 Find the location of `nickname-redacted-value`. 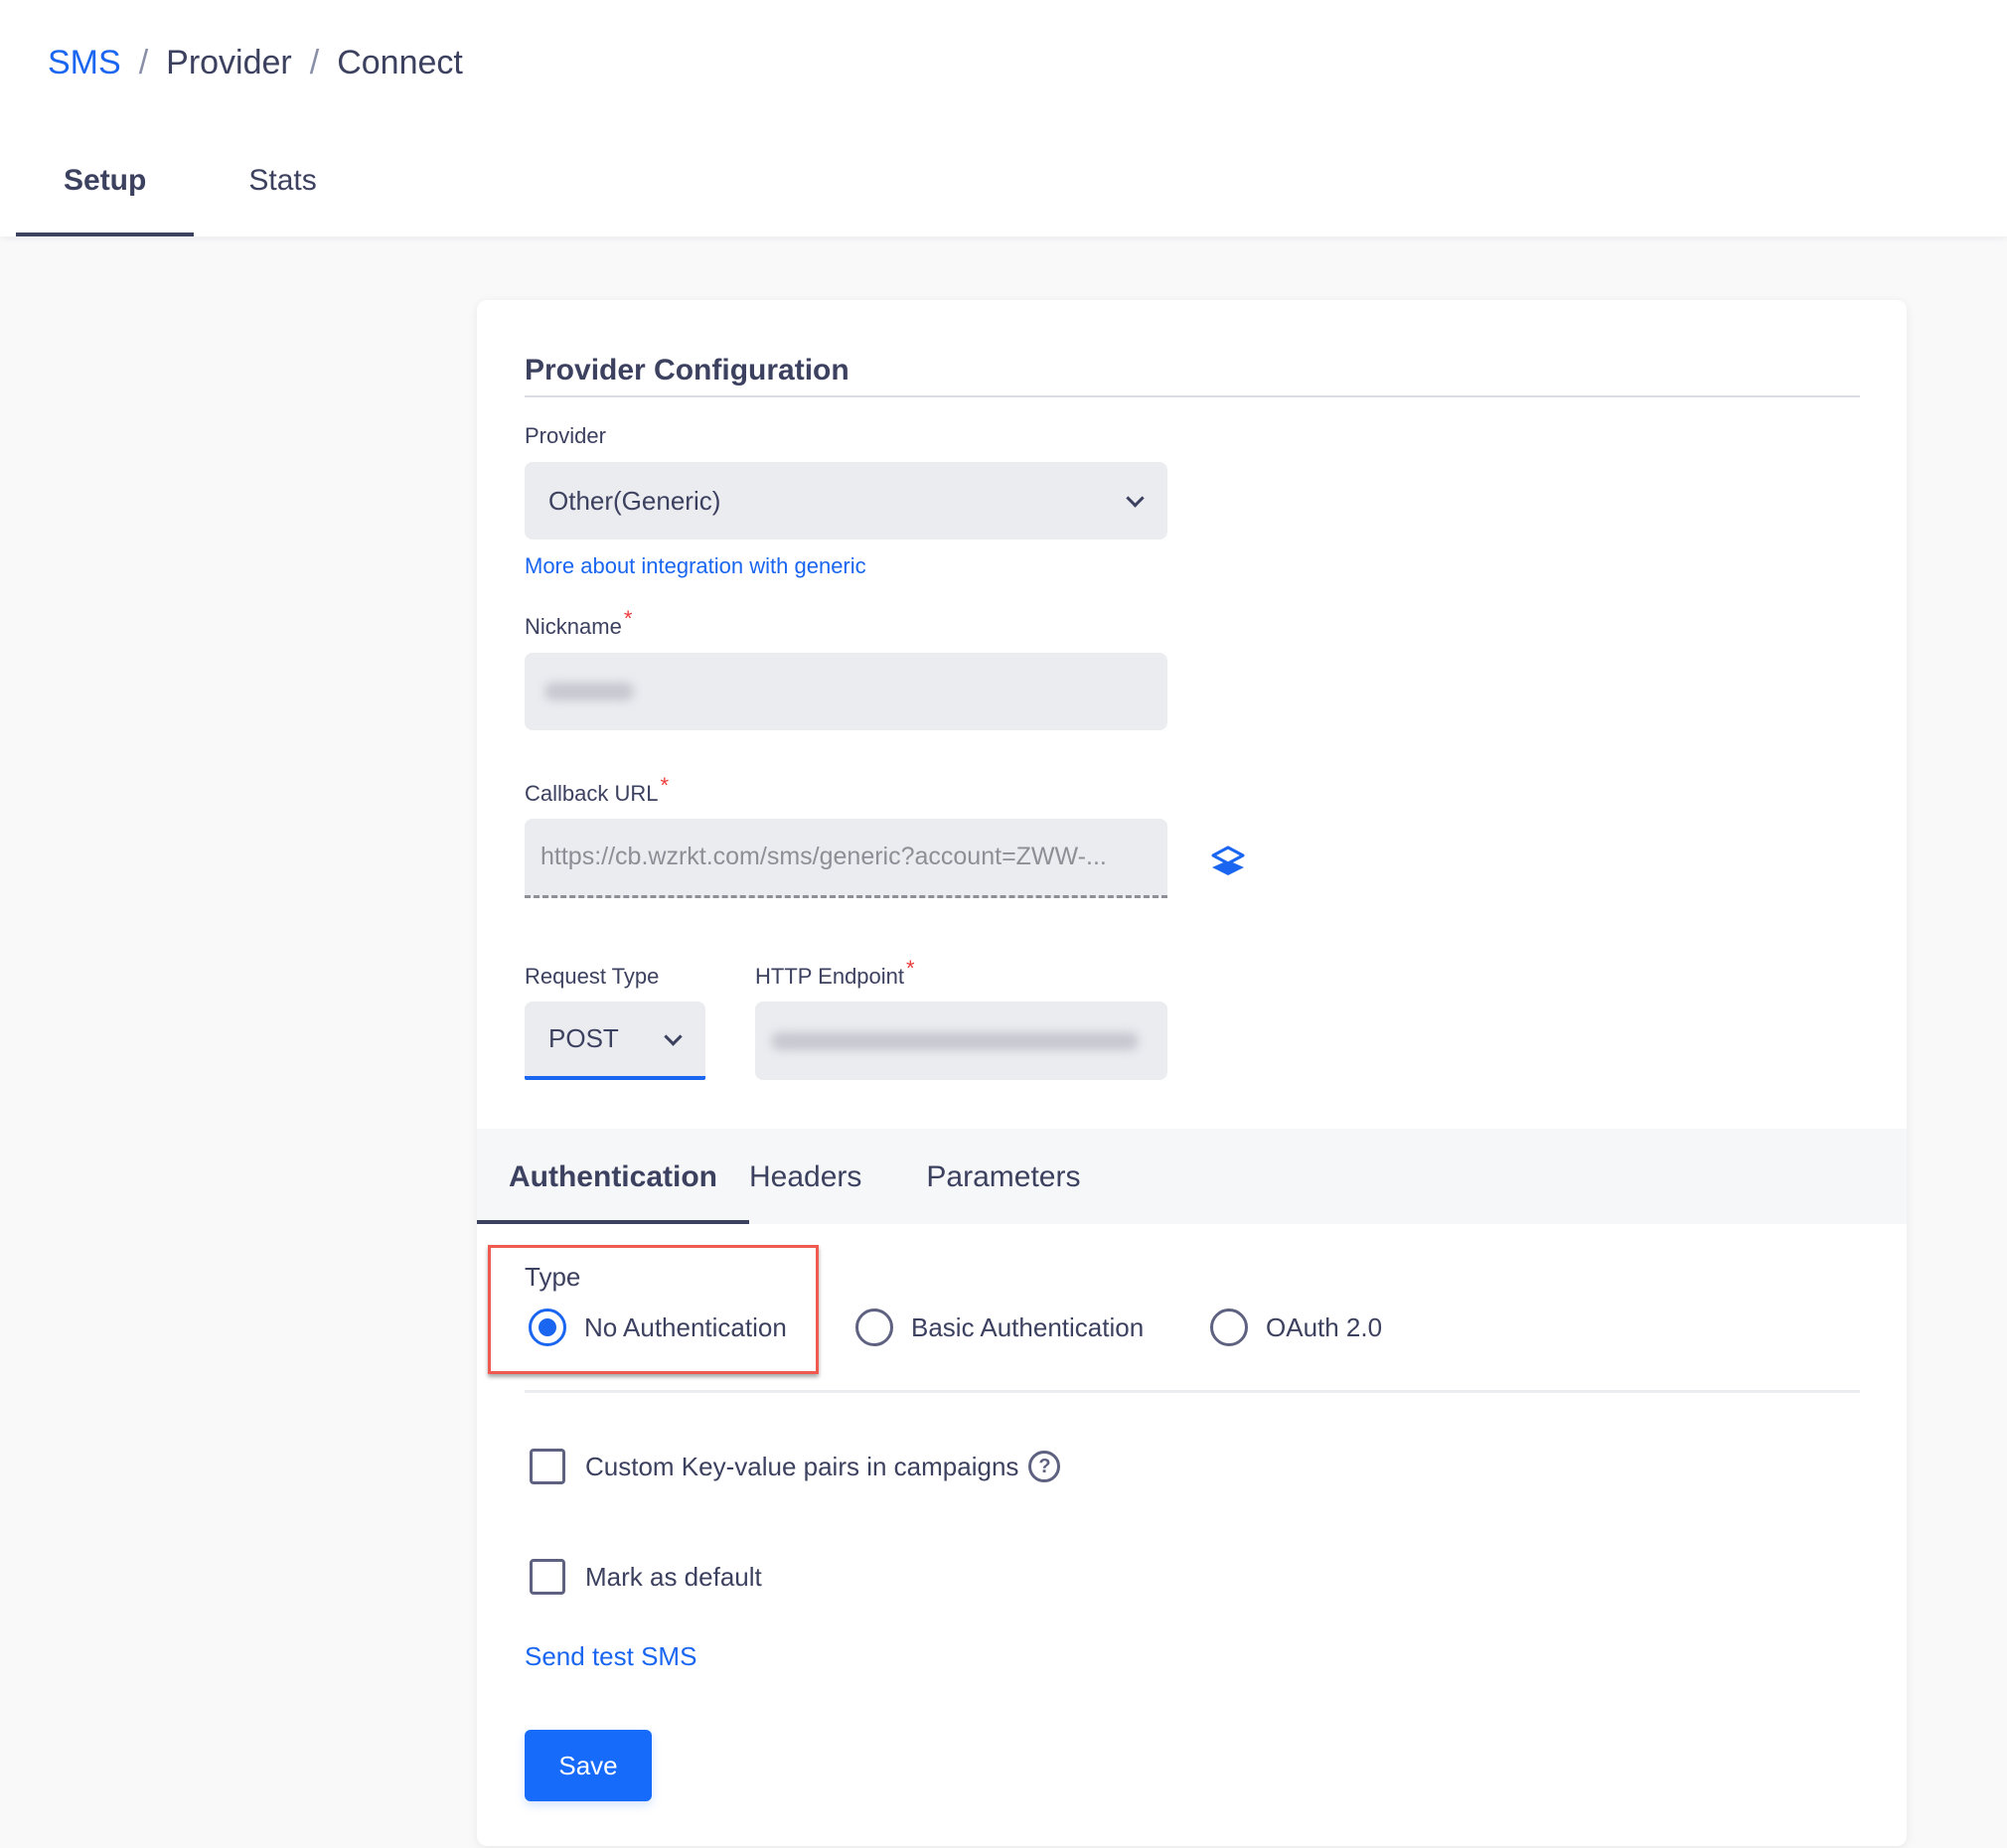

nickname-redacted-value is located at coordinates (589, 692).